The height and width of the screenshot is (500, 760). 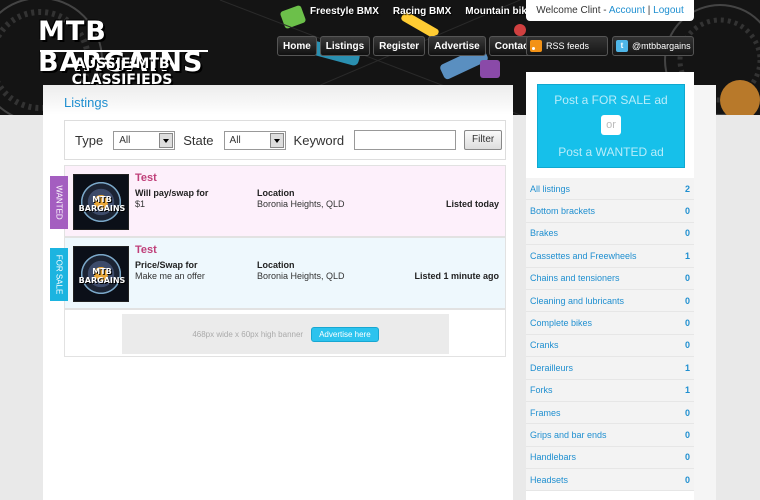 I want to click on category-name: Chains and tensioners, so click(x=575, y=278).